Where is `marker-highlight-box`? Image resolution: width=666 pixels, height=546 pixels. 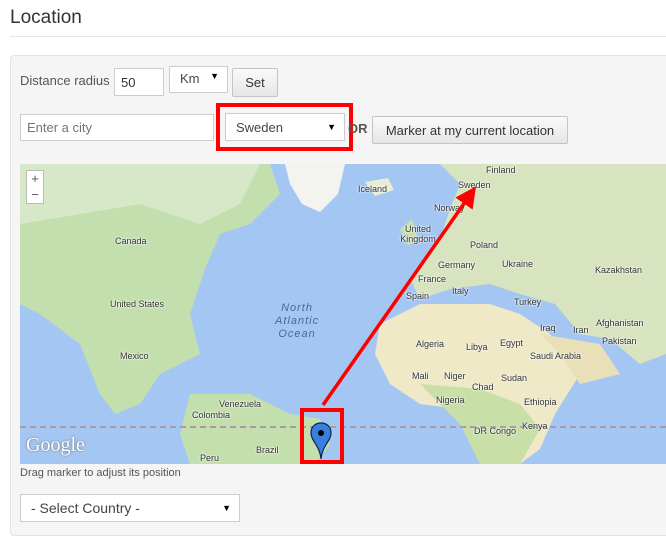
marker-highlight-box is located at coordinates (322, 436).